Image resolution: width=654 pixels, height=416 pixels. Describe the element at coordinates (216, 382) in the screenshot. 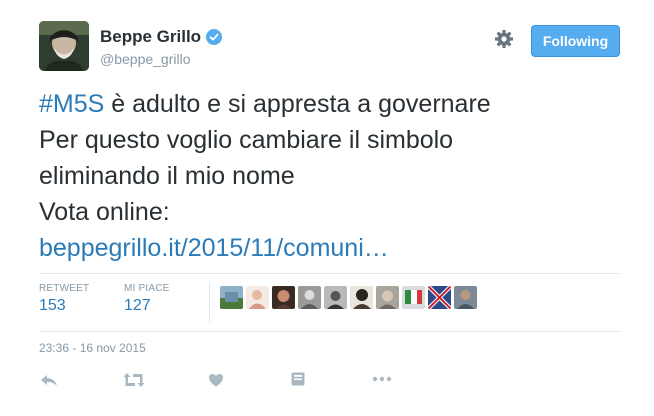

I see `like-icon` at that location.